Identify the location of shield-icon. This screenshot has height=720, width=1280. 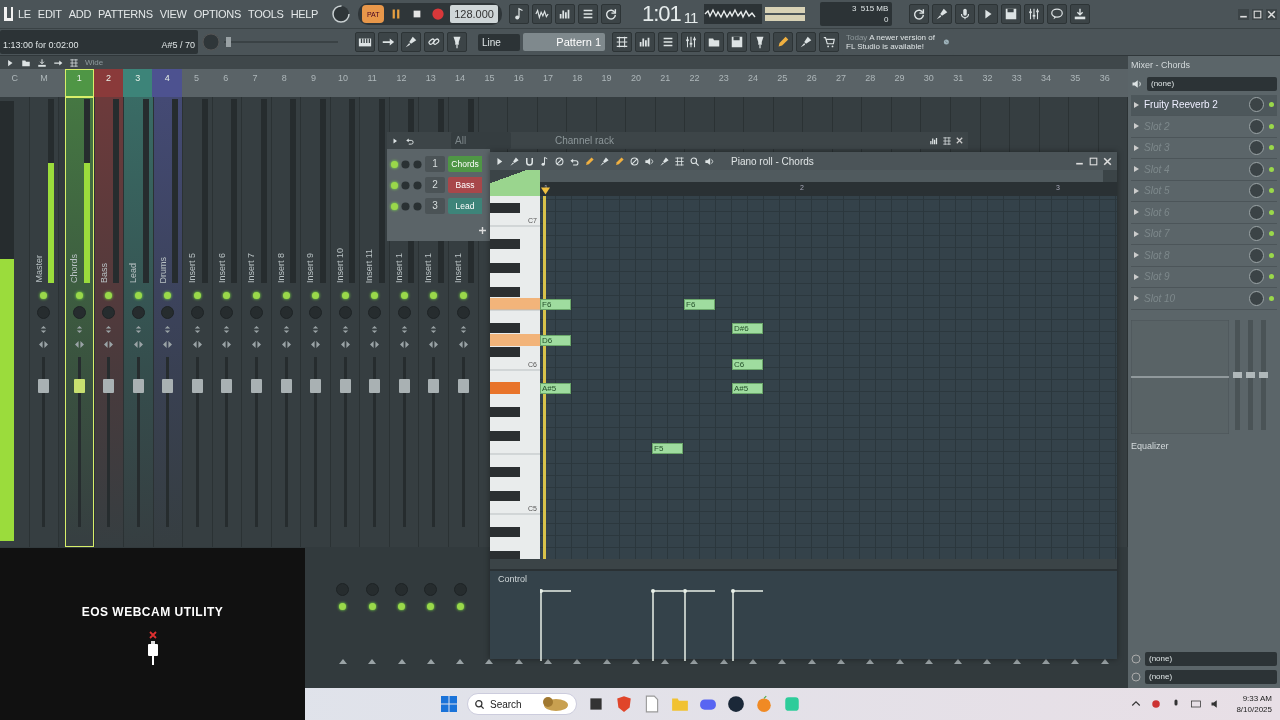
(624, 704).